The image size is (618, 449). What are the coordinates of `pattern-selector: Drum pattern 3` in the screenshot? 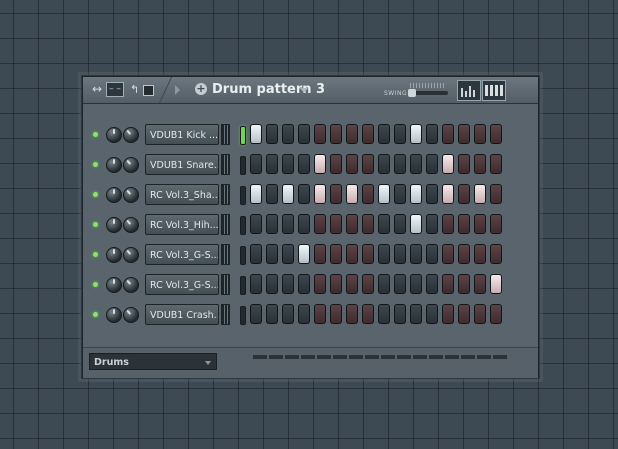 It's located at (268, 89).